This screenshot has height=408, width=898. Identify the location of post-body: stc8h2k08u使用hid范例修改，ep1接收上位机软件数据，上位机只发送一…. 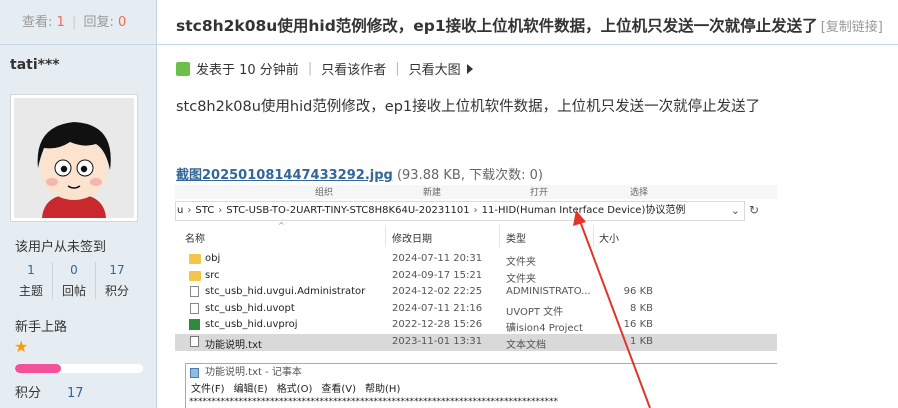
(468, 107).